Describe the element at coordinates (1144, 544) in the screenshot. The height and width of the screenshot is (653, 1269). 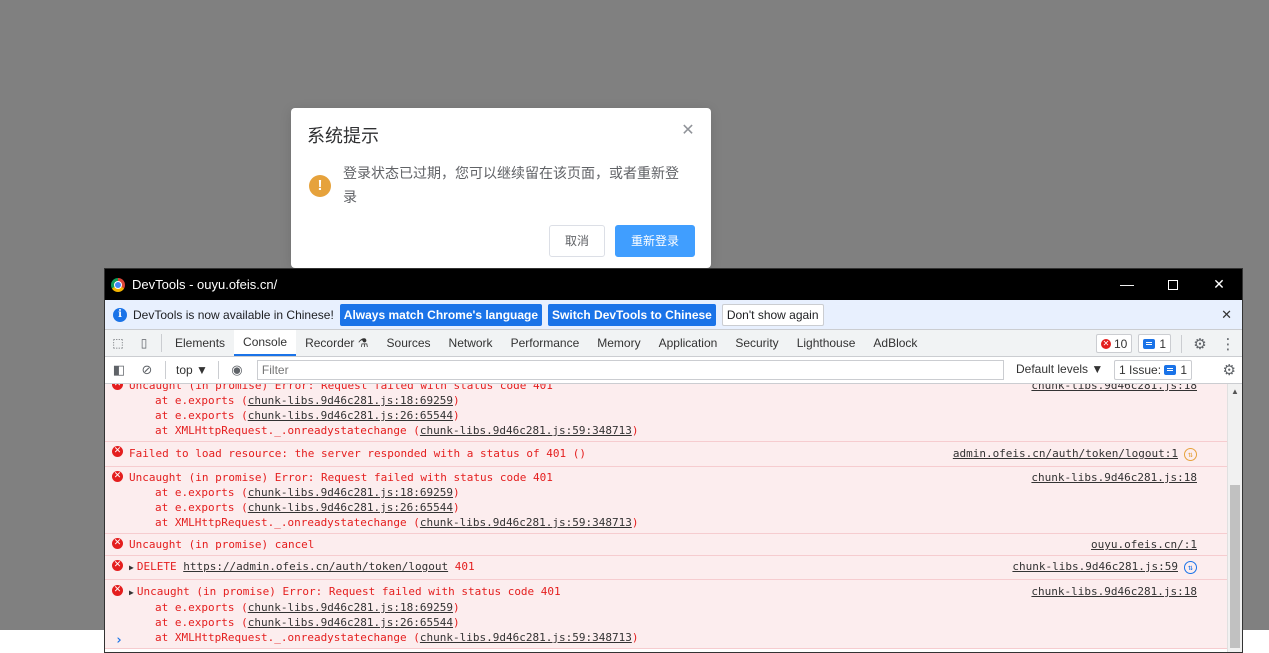
I see `source-link: ouyu.ofeis.cn/:1` at that location.